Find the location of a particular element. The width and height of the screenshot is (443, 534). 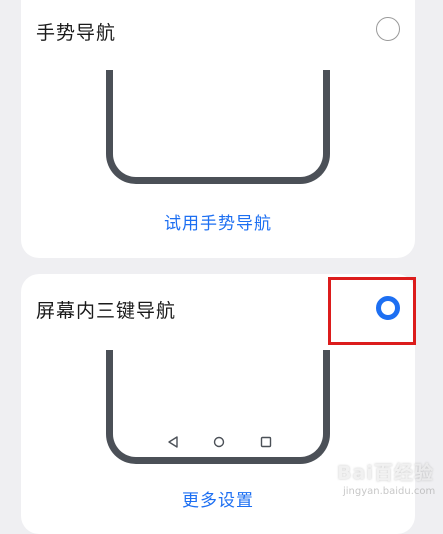

three-key-navigation-title: 屏幕内三键导航 is located at coordinates (106, 311).